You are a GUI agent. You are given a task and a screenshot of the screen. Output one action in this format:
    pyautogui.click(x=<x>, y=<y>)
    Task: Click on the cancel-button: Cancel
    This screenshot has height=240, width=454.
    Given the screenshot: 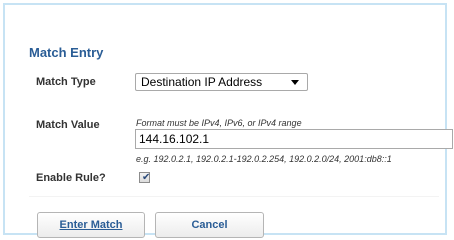 What is the action you would take?
    pyautogui.click(x=209, y=225)
    